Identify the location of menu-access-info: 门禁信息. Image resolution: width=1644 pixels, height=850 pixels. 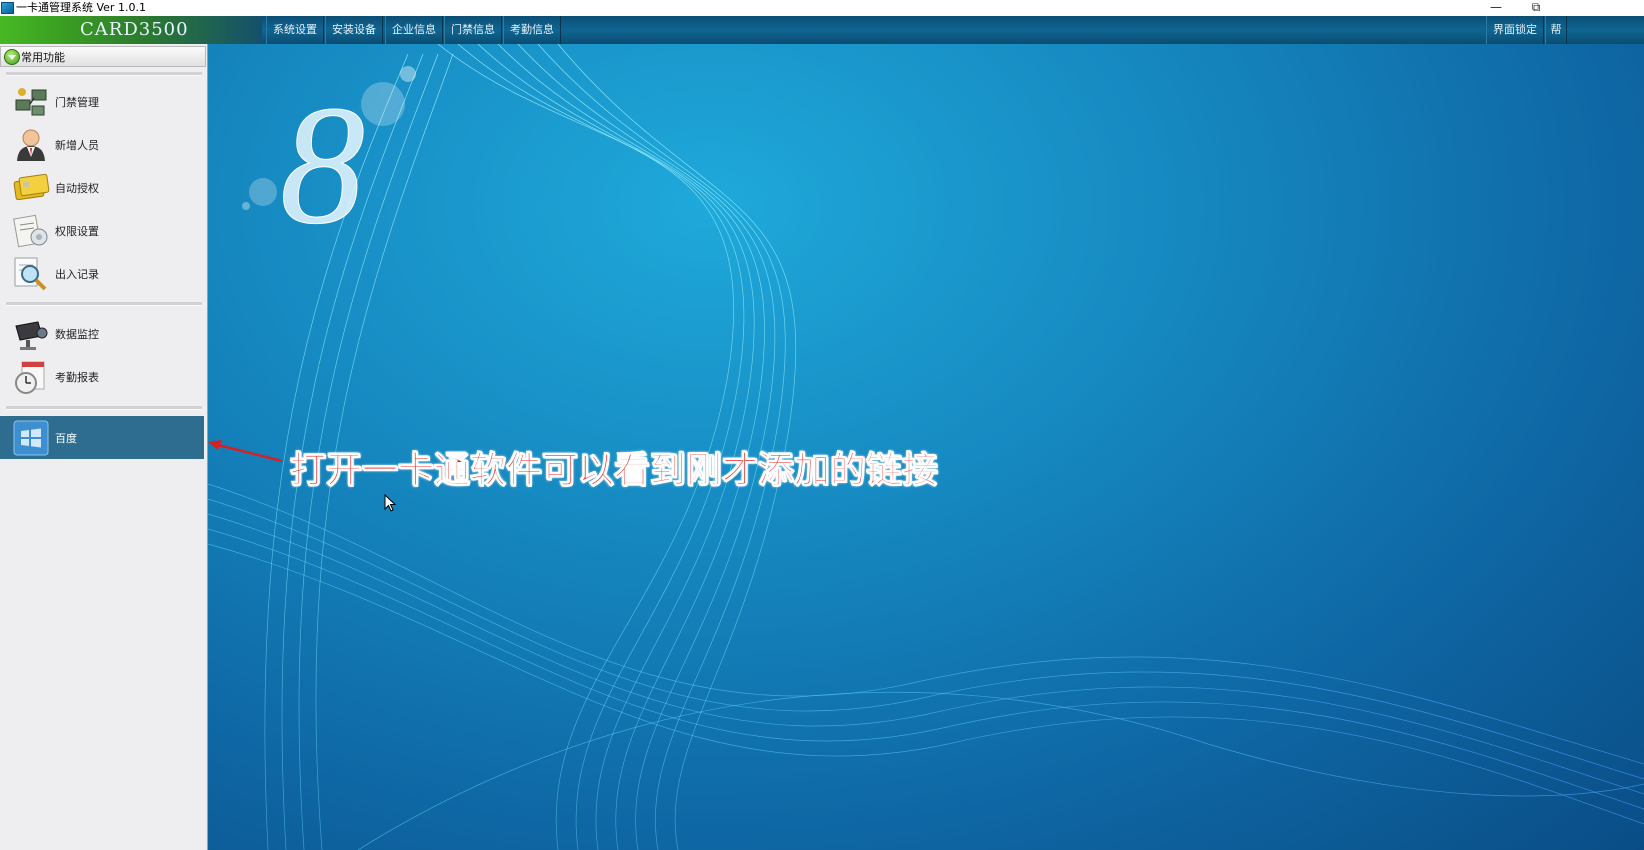
(473, 30).